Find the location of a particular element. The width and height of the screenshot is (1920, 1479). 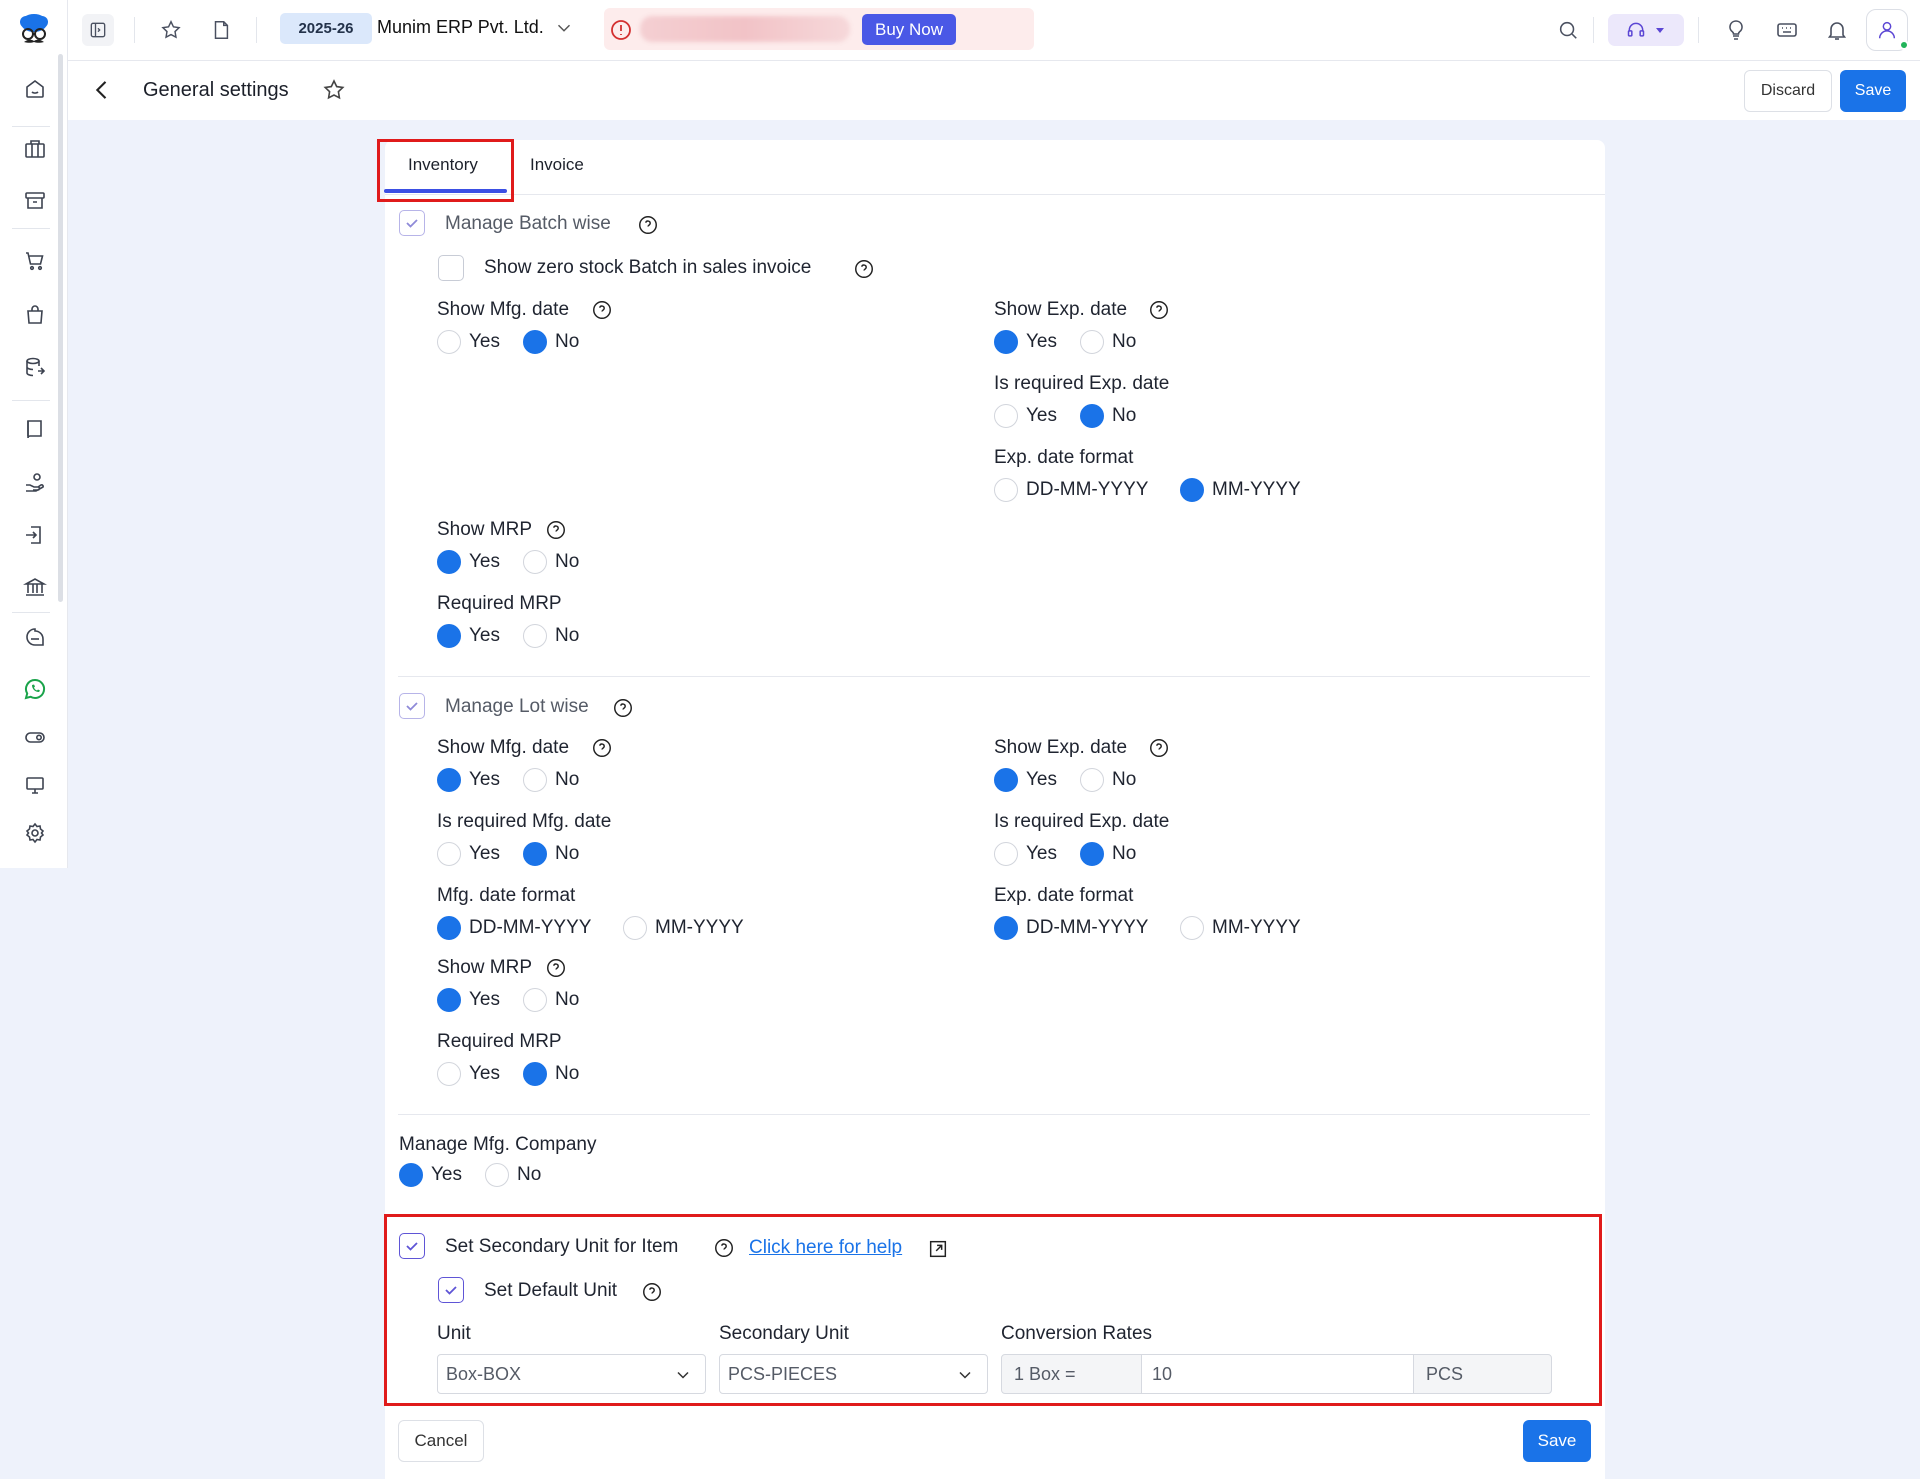

toolbar-divider is located at coordinates (134, 30).